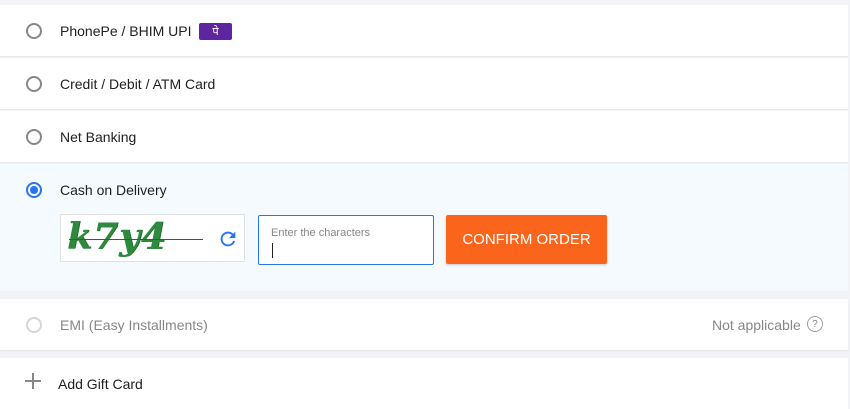  I want to click on captcha-text: k7y4, so click(117, 237).